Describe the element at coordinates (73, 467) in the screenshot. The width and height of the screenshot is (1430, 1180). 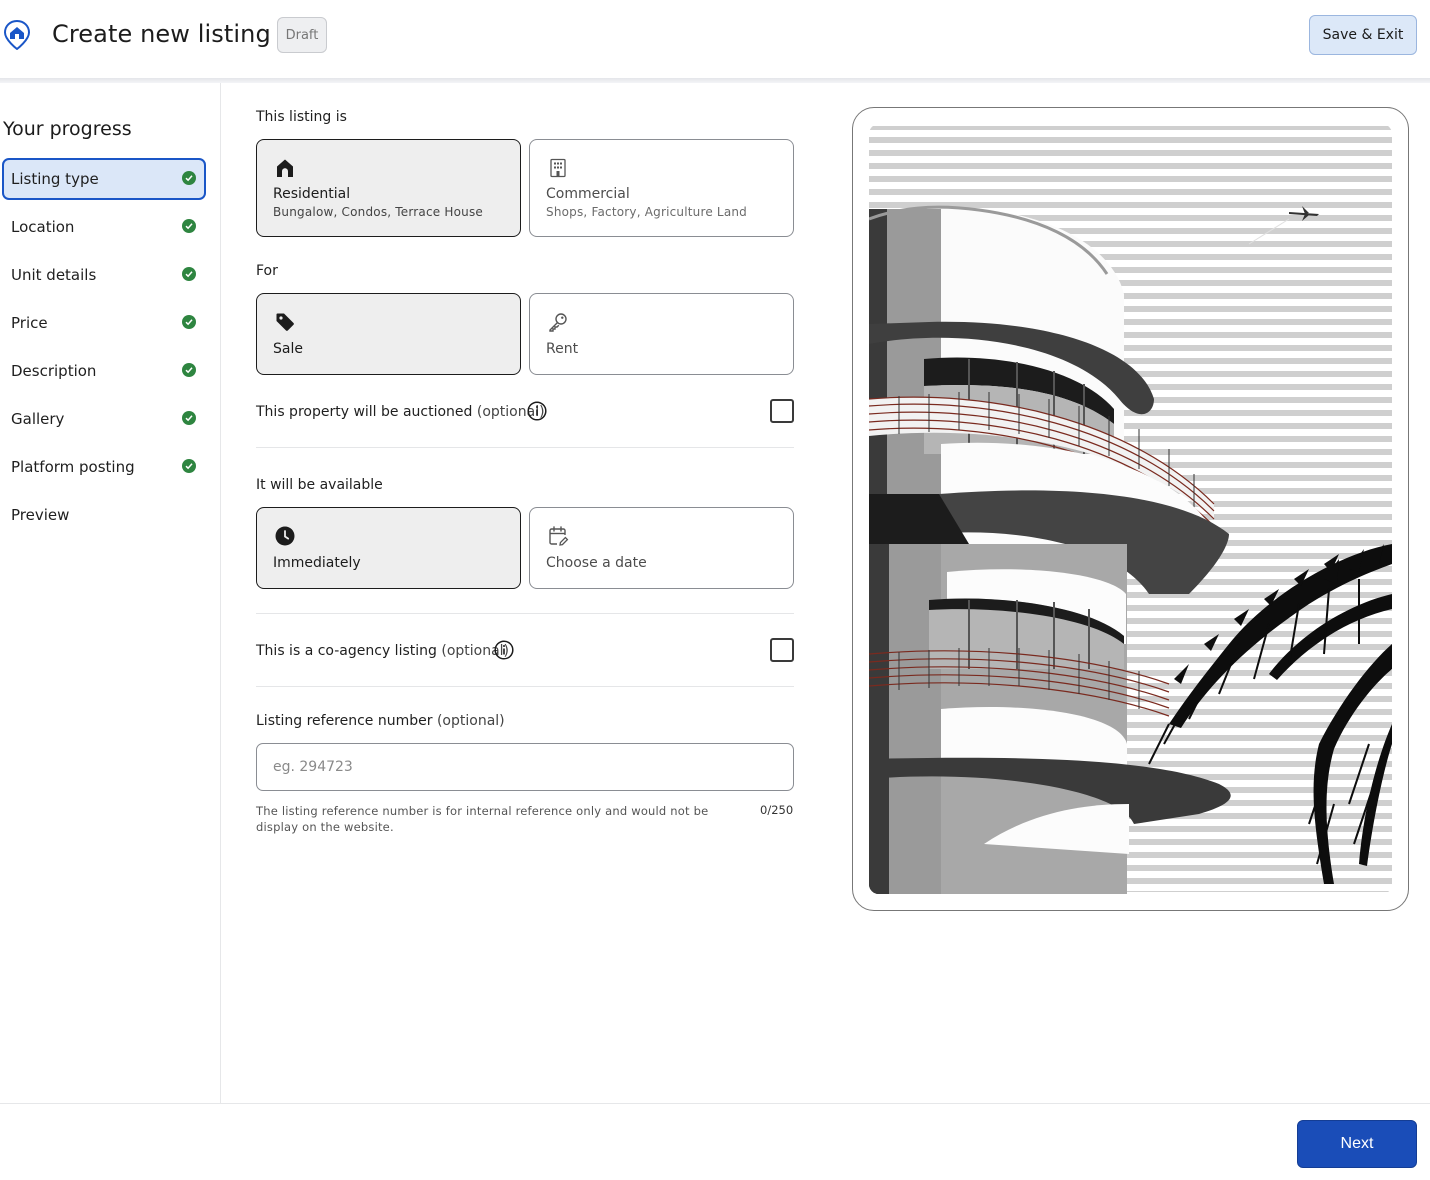
I see `step-label: Platform posting` at that location.